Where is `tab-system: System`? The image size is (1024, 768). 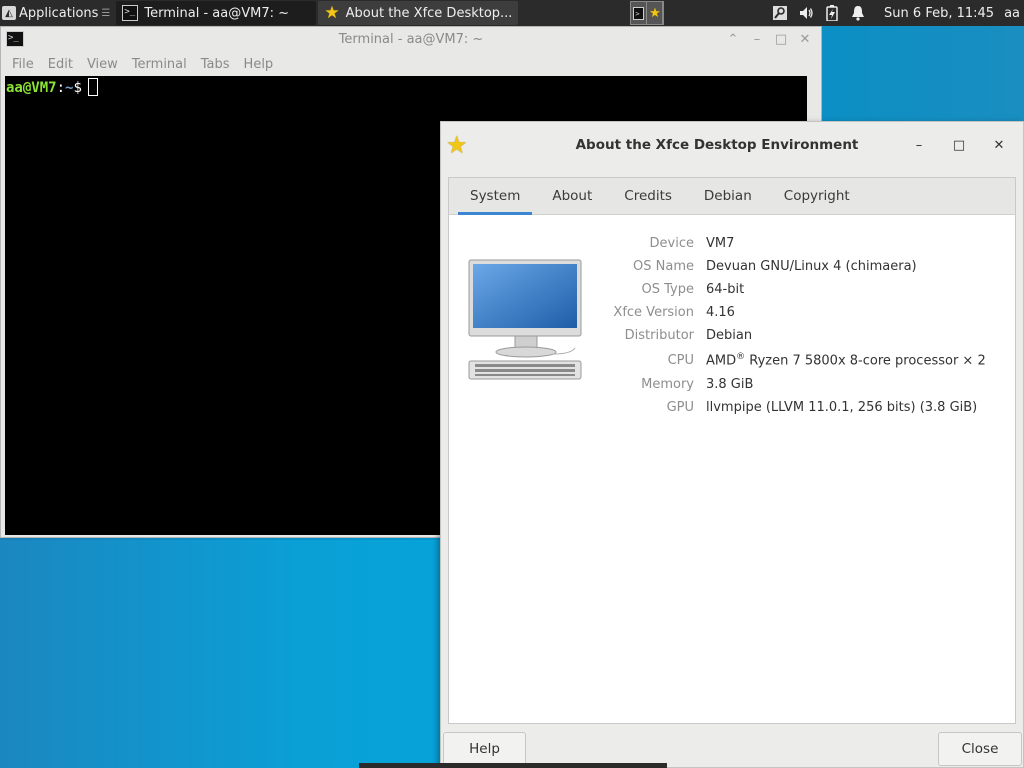
tab-system: System is located at coordinates (495, 196).